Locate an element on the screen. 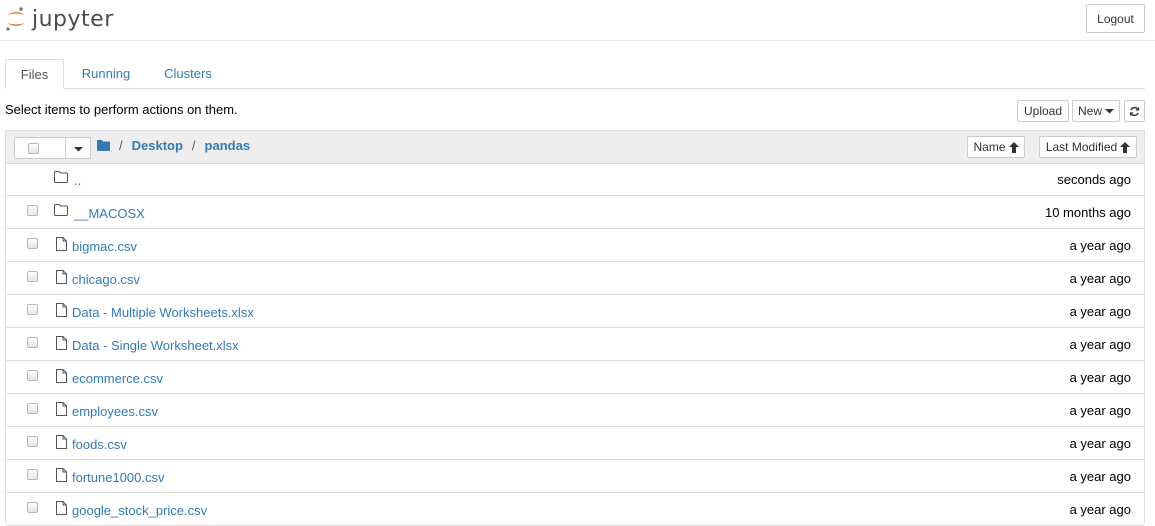 This screenshot has width=1155, height=526. file-row: foods.csv a year ago is located at coordinates (575, 443).